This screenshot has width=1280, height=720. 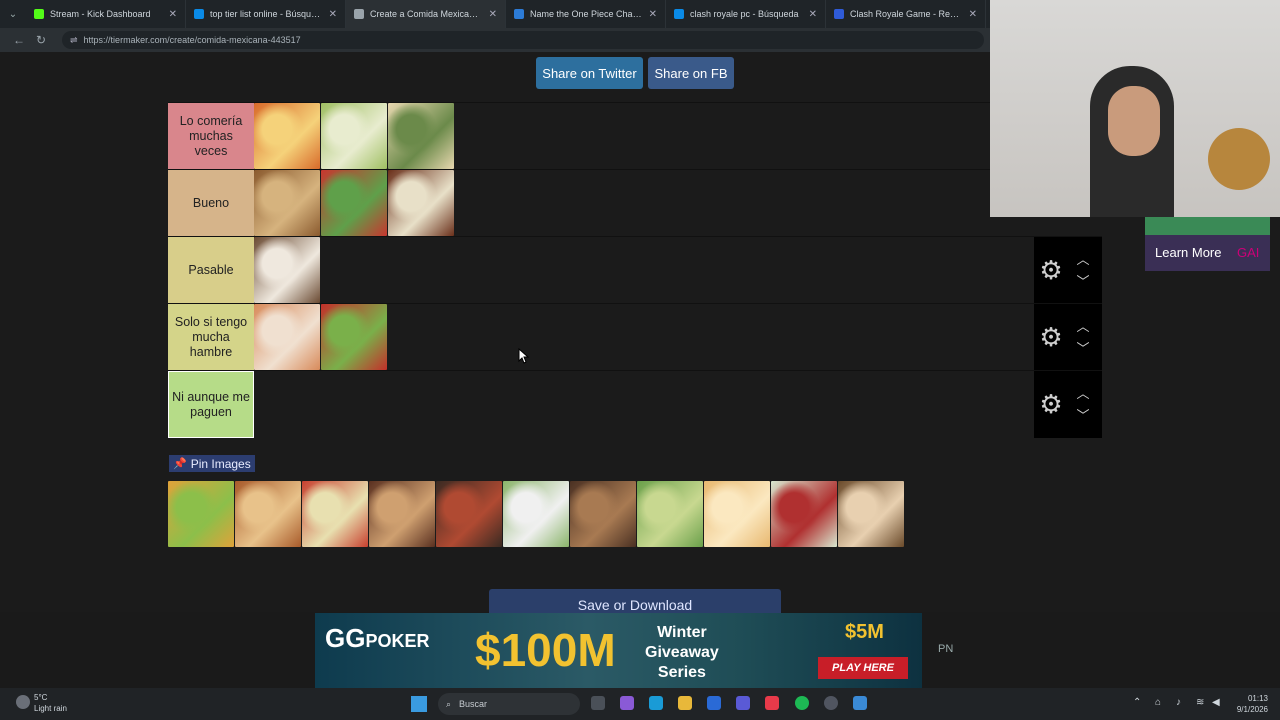 I want to click on tab-title: top tier list online - Búsqueda, so click(x=266, y=14).